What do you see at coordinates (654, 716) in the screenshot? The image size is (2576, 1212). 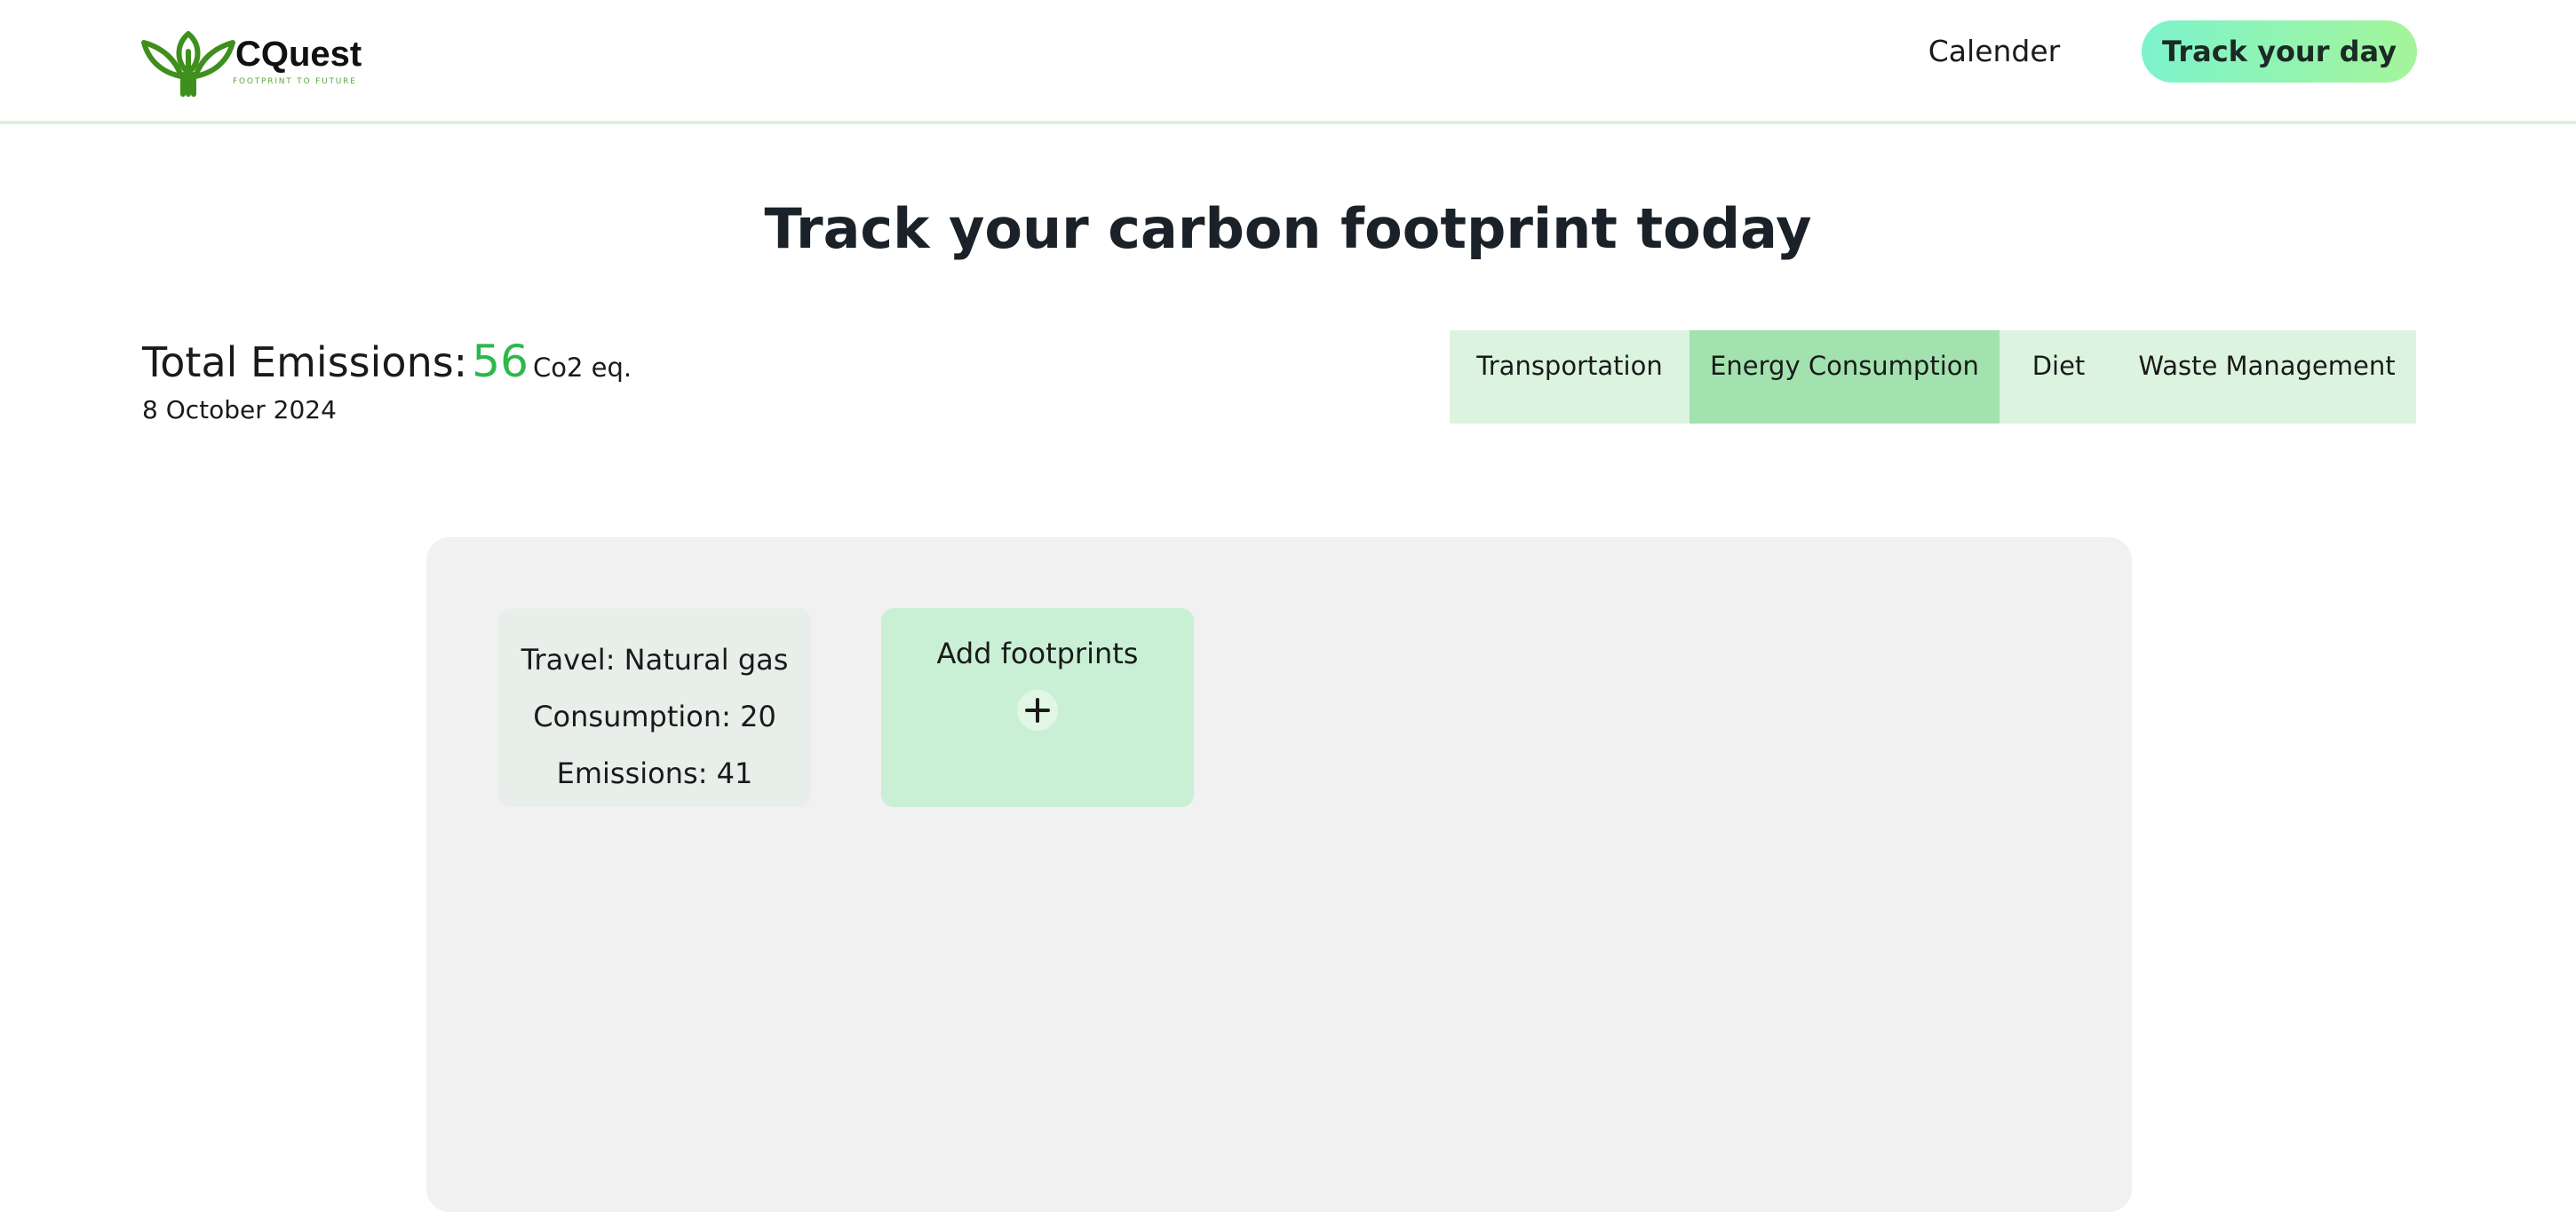 I see `footprint-consumption: Consumption: 20` at bounding box center [654, 716].